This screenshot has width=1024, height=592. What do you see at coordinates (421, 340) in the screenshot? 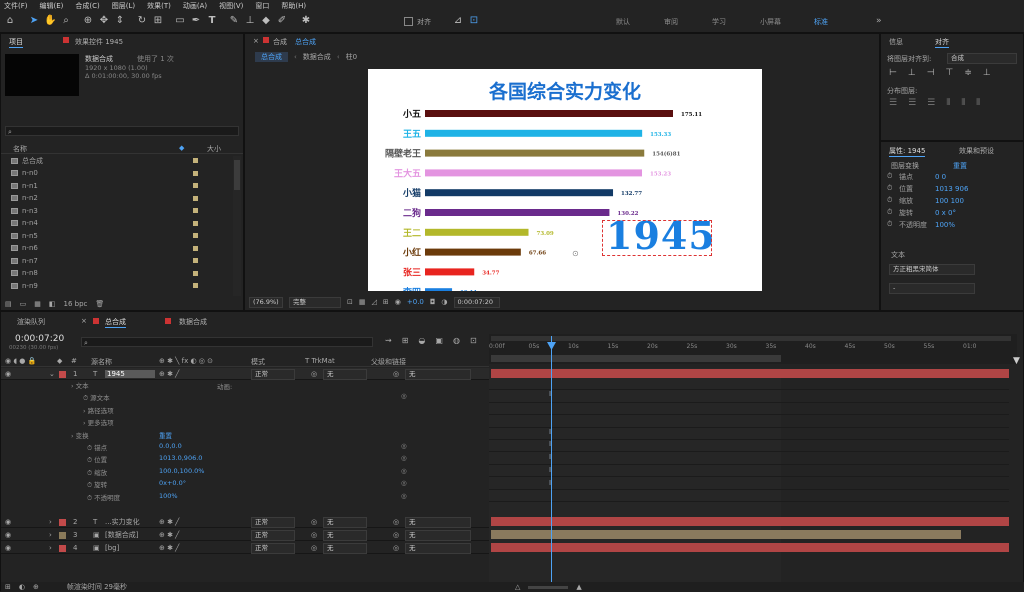
I see `shy-icon: ◒` at bounding box center [421, 340].